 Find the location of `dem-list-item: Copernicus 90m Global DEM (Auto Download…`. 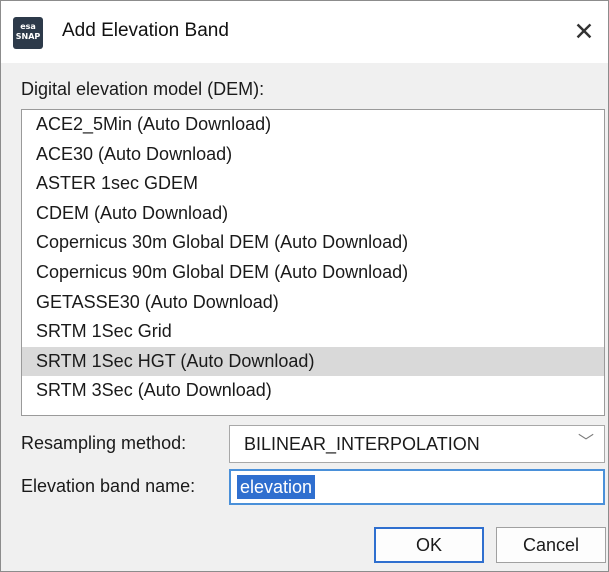

dem-list-item: Copernicus 90m Global DEM (Auto Download… is located at coordinates (313, 273).